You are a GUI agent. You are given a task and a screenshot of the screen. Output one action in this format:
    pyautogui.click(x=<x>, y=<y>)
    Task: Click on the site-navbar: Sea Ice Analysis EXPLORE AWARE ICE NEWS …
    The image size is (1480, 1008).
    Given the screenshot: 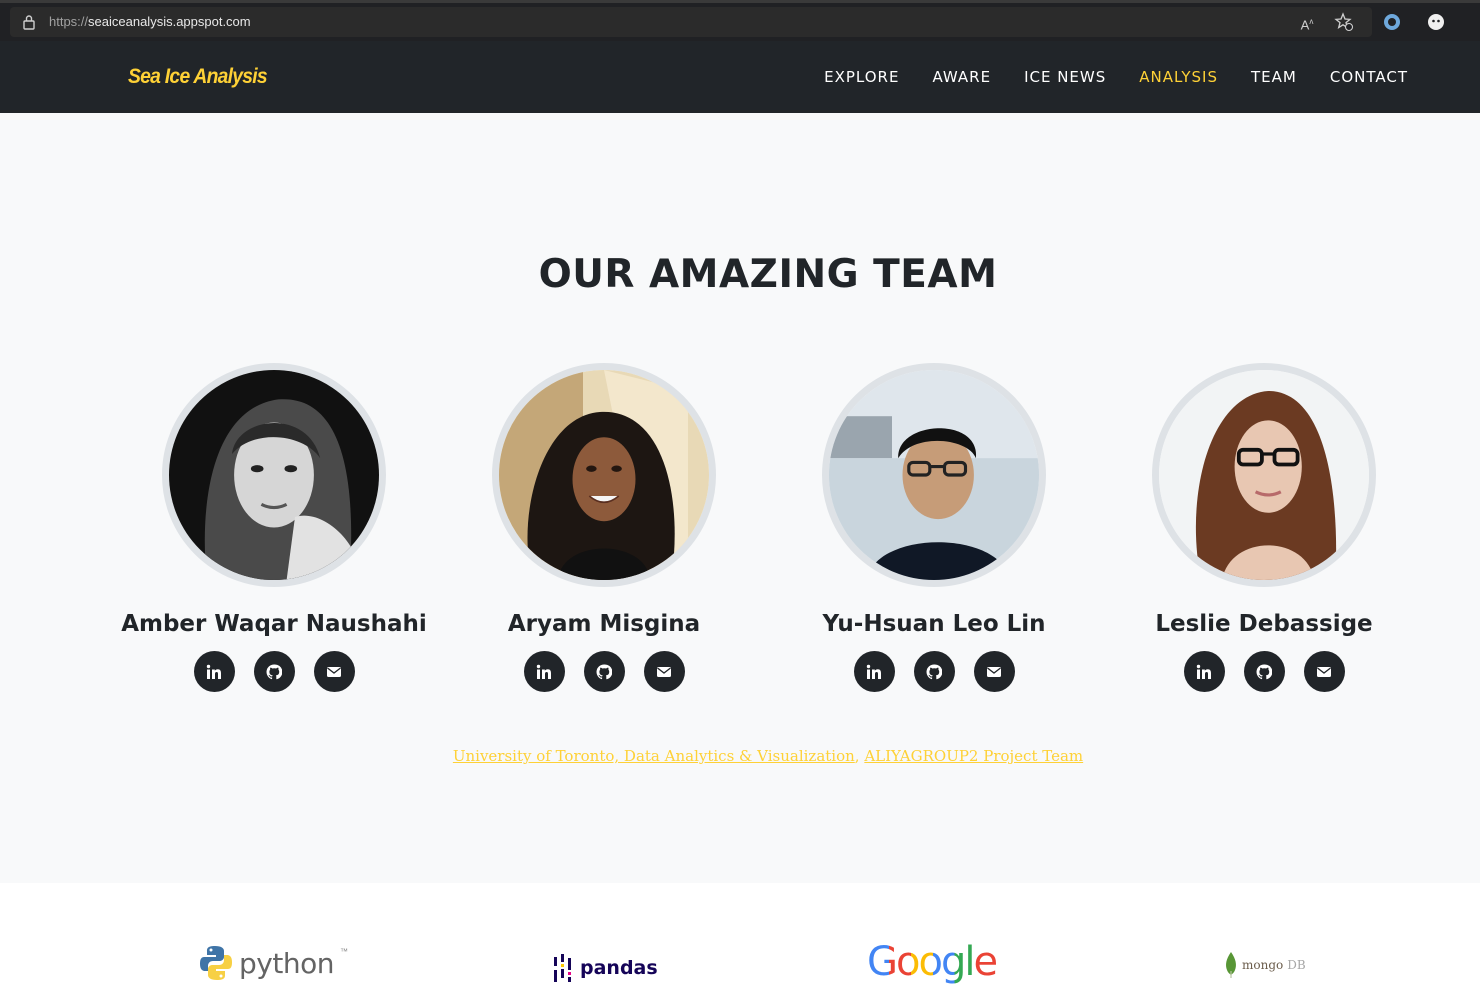 What is the action you would take?
    pyautogui.click(x=740, y=77)
    